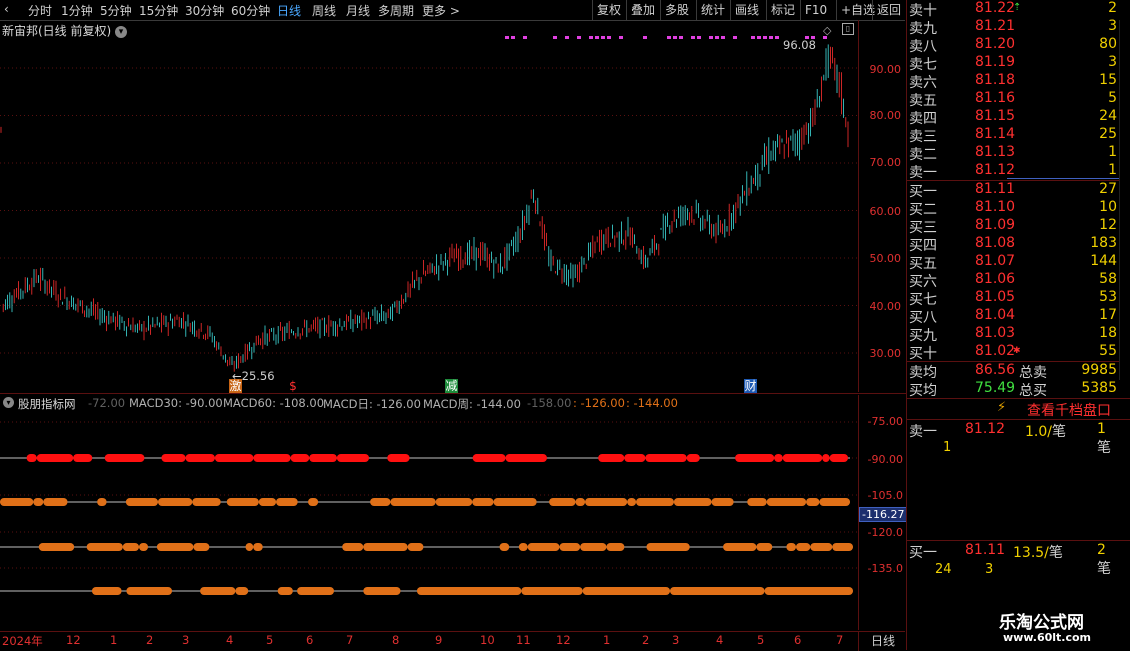 Image resolution: width=1130 pixels, height=651 pixels. I want to click on tab-weekly: 周线, so click(324, 10).